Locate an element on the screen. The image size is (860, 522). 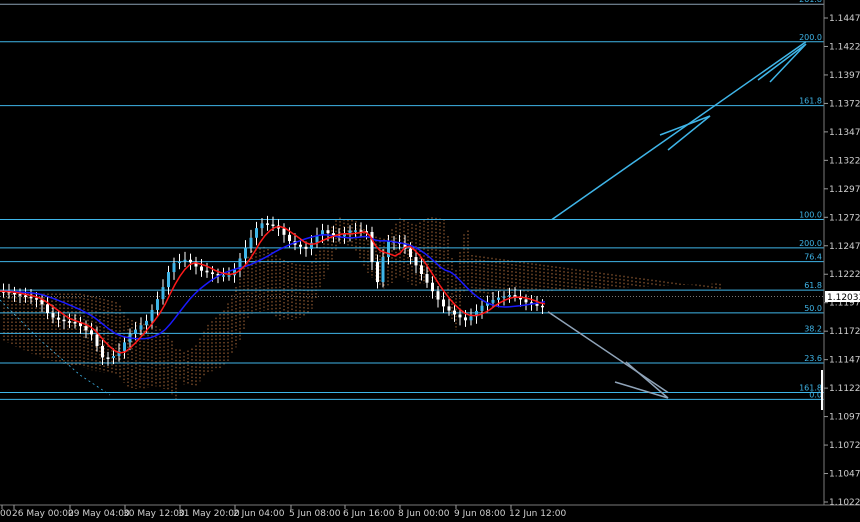
time-tick-label: 8 Jun 00:00 is located at coordinates (424, 514).